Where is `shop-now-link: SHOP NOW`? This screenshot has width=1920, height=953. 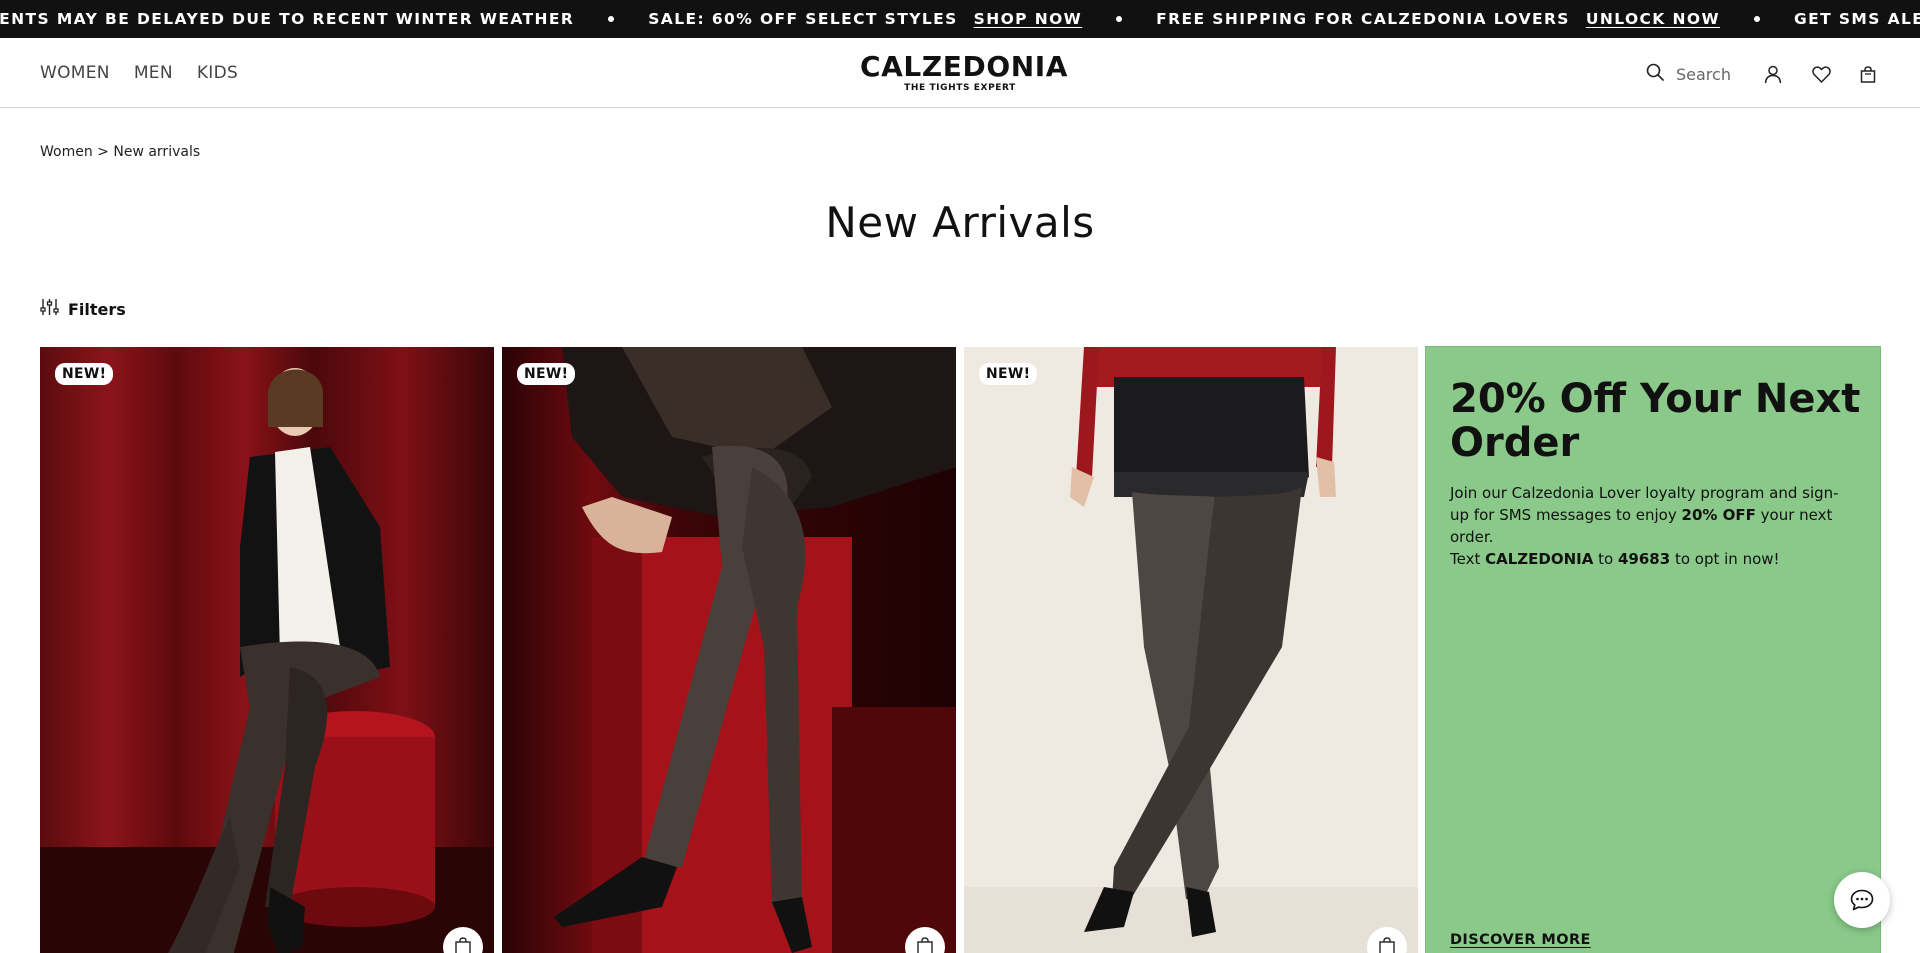
shop-now-link: SHOP NOW is located at coordinates (1028, 19).